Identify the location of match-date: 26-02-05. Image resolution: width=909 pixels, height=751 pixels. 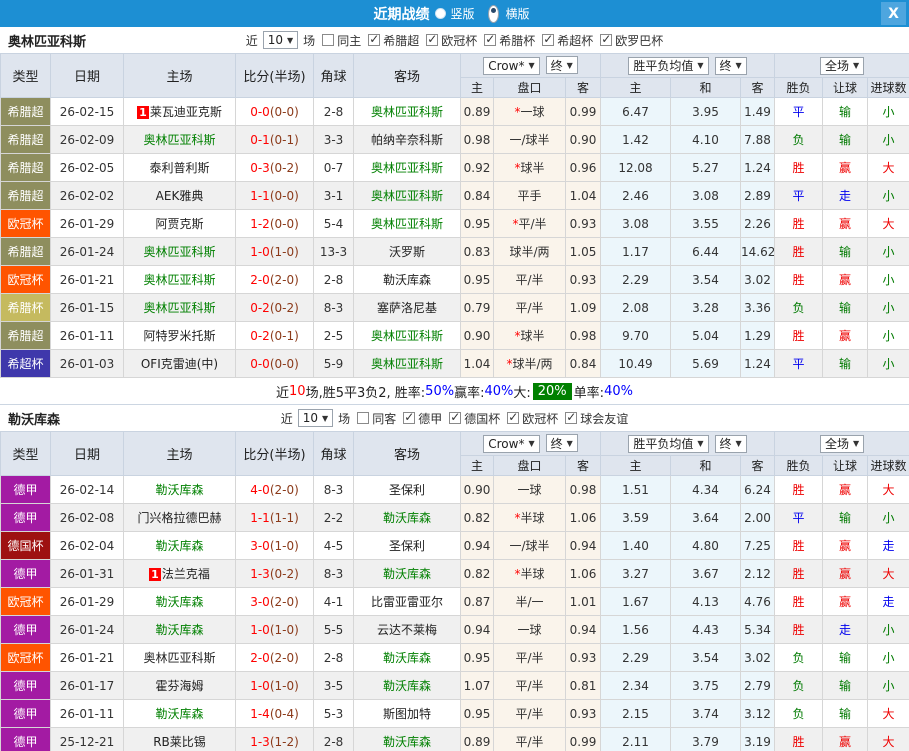
(87, 167).